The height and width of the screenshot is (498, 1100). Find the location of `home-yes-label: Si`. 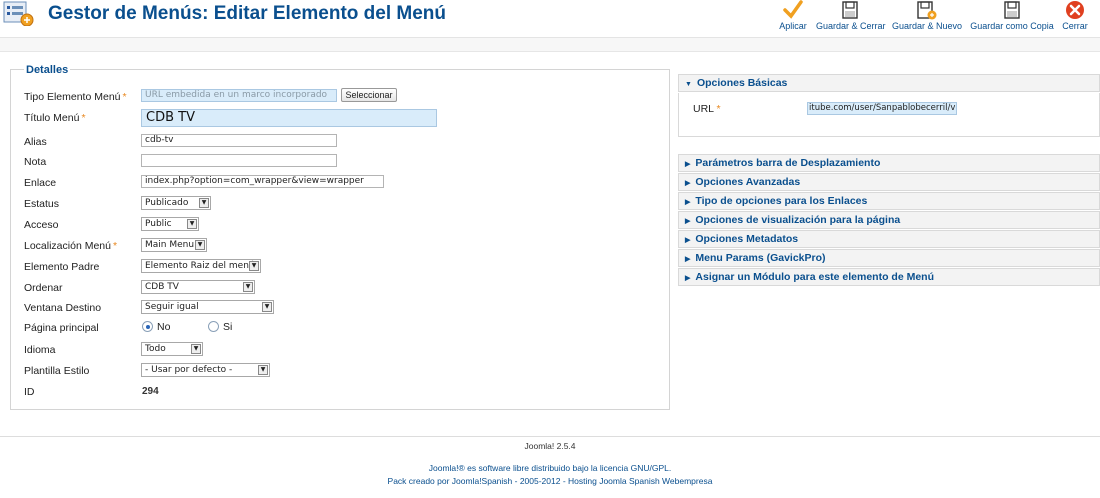

home-yes-label: Si is located at coordinates (228, 327).